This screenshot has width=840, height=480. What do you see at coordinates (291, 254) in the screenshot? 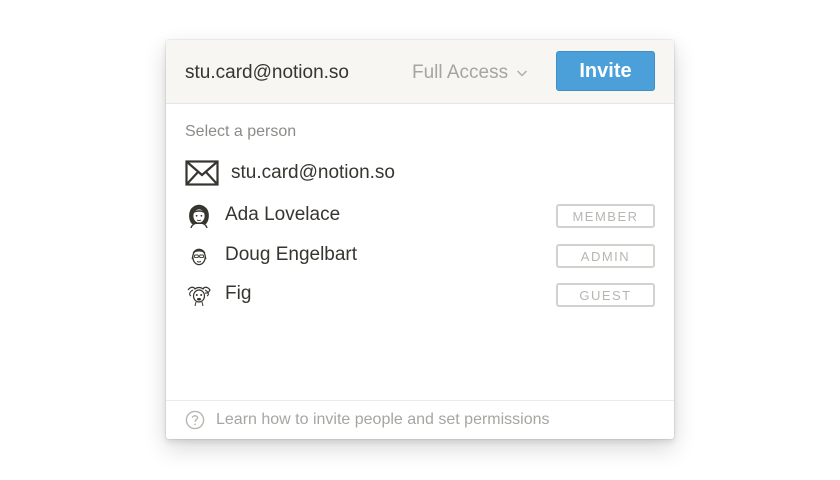
I see `person-name: Doug Engelbart` at bounding box center [291, 254].